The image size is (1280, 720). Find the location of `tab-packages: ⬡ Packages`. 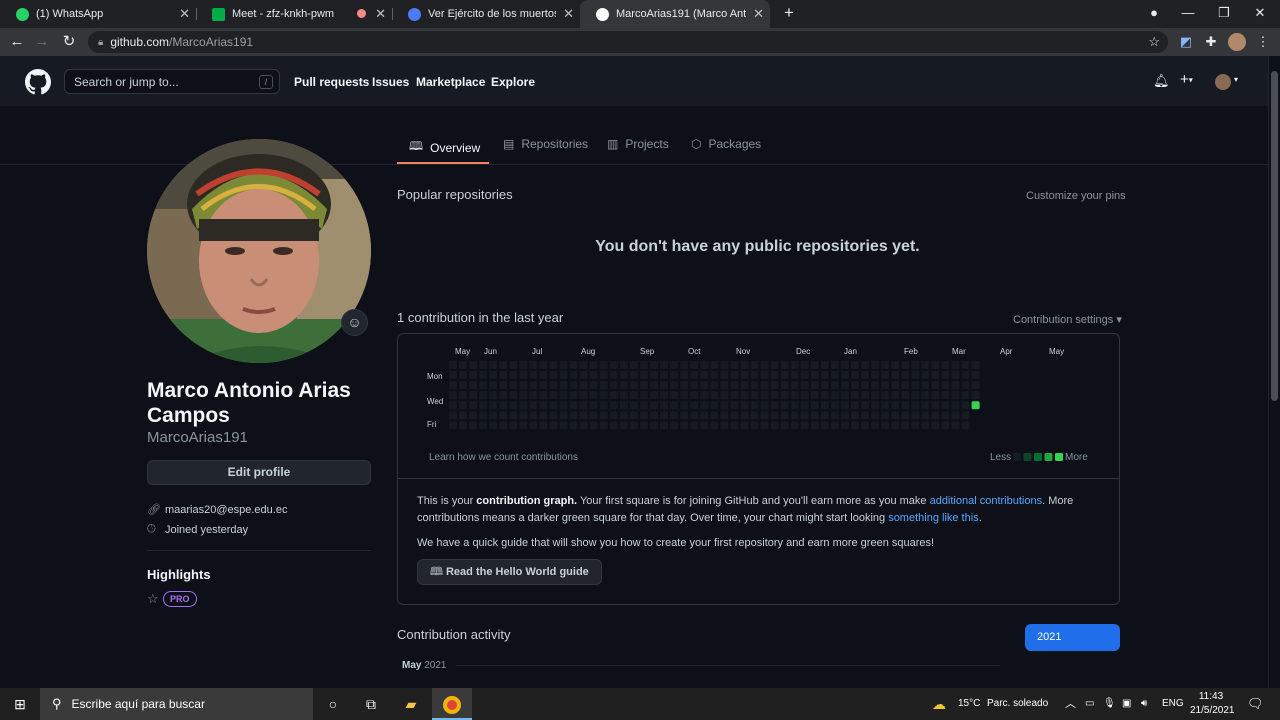

tab-packages: ⬡ Packages is located at coordinates (726, 144).